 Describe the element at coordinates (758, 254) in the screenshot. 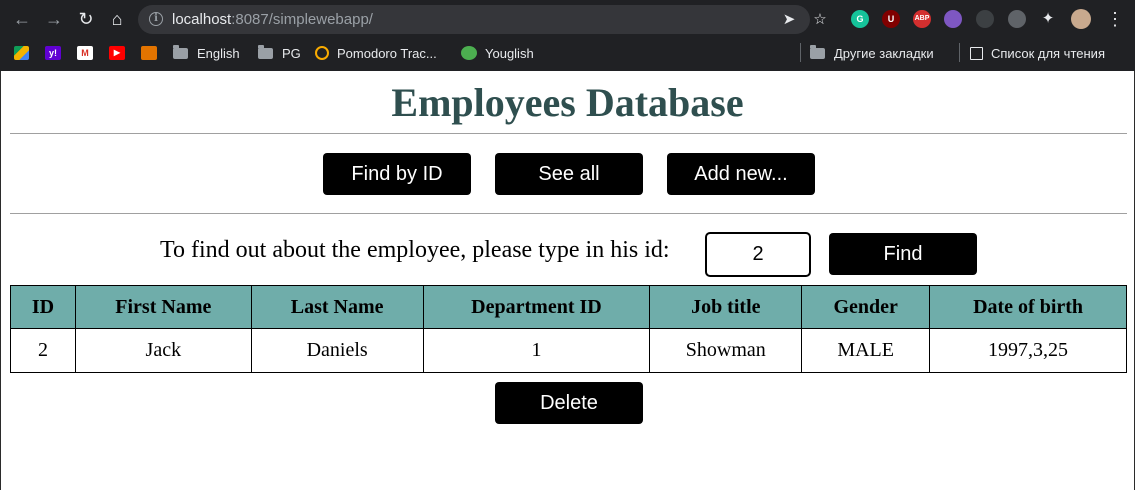

I see `employee-id-input` at that location.